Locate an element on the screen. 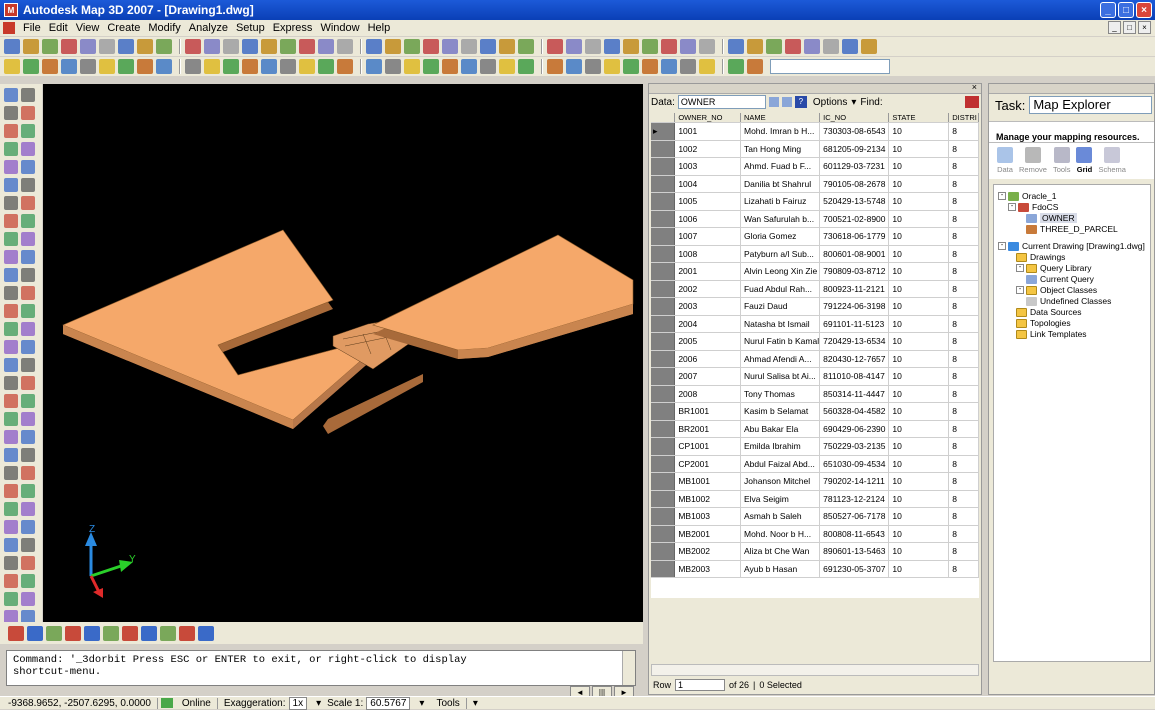 This screenshot has height=710, width=1155. table-row: 2003 Fauzi Daud 791224-06-3198 10 8 is located at coordinates (815, 306).